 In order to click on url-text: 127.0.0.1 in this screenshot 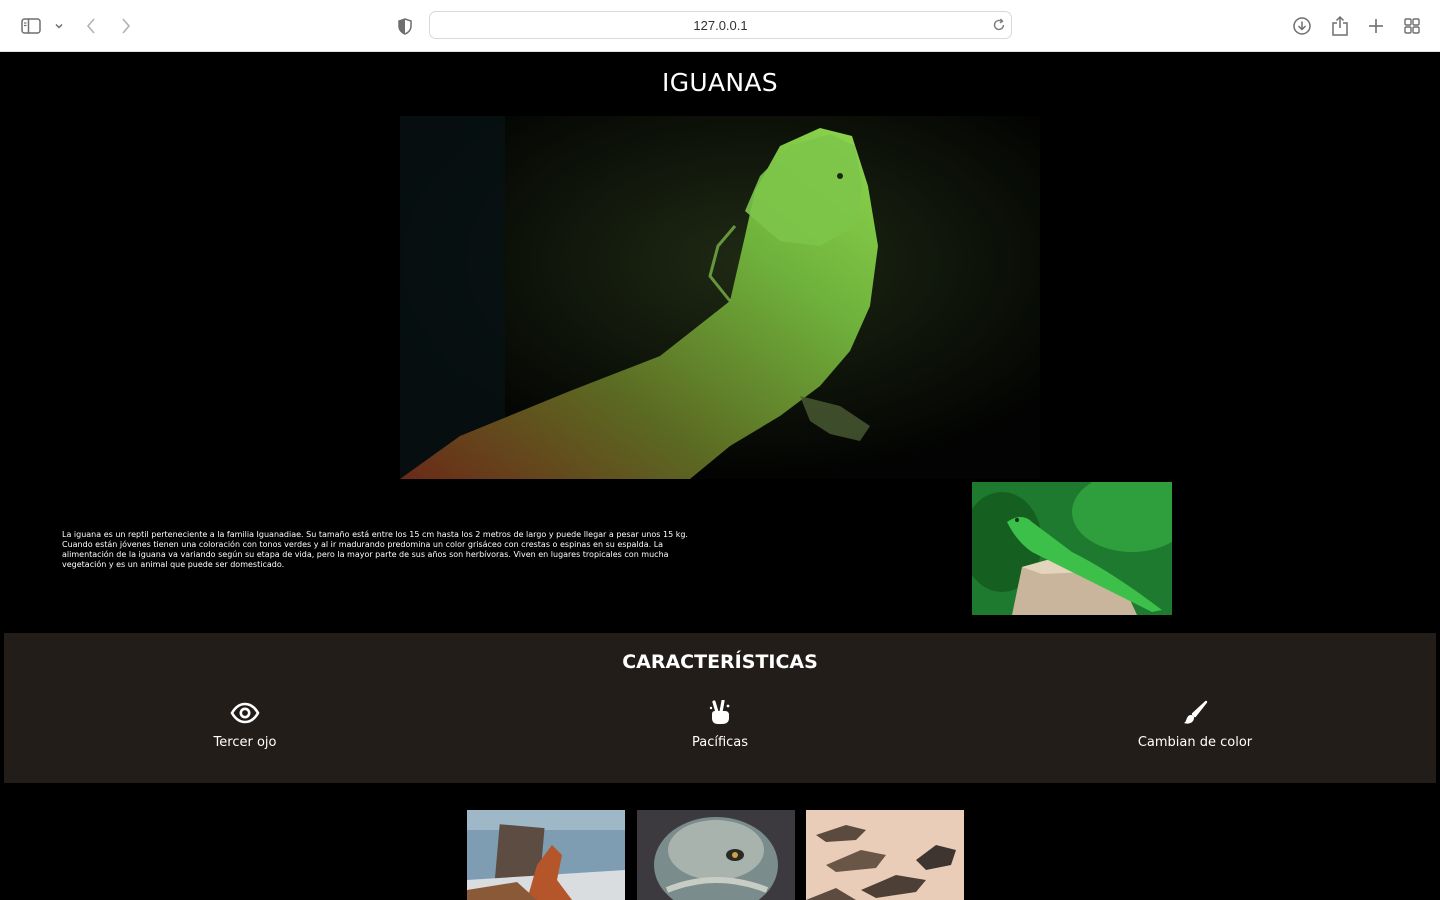, I will do `click(720, 25)`.